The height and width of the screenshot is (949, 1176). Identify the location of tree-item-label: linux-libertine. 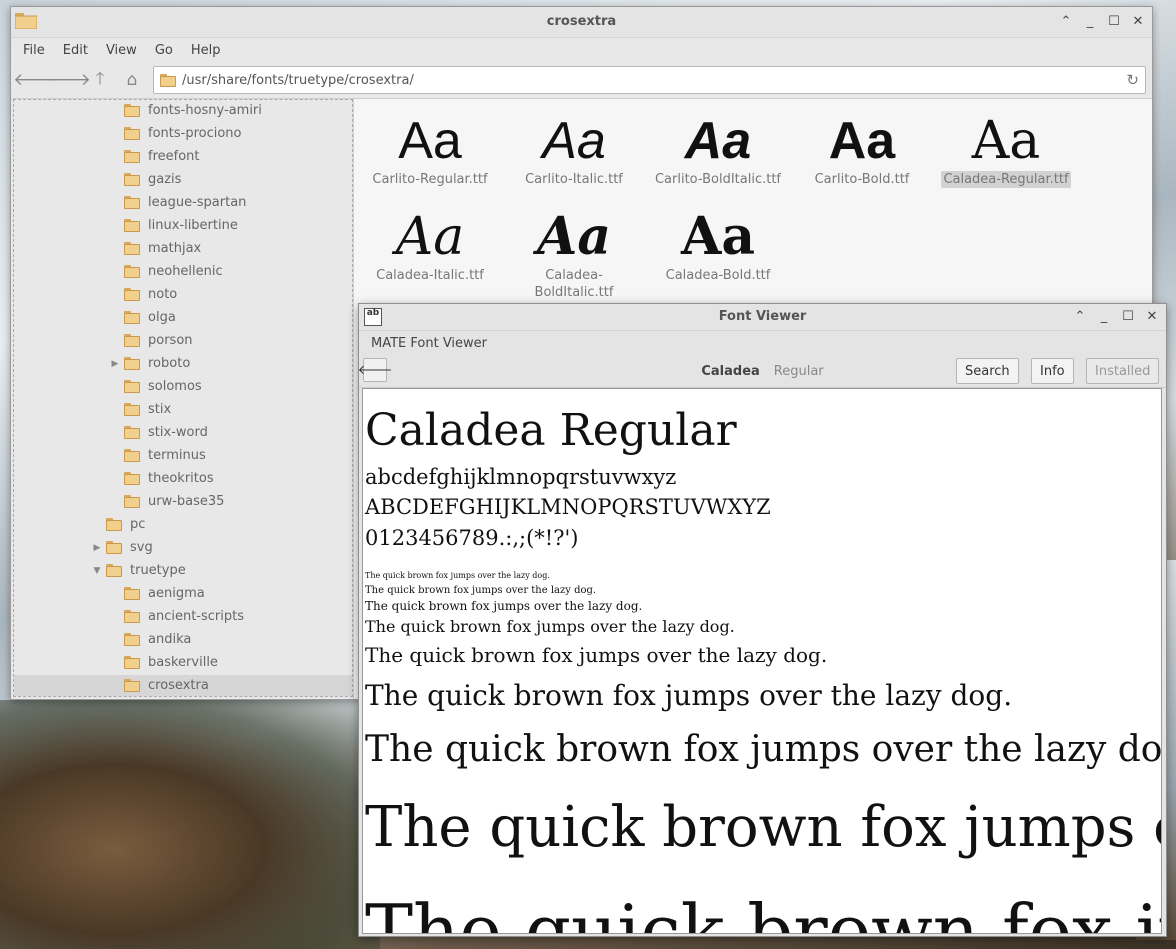
(193, 225).